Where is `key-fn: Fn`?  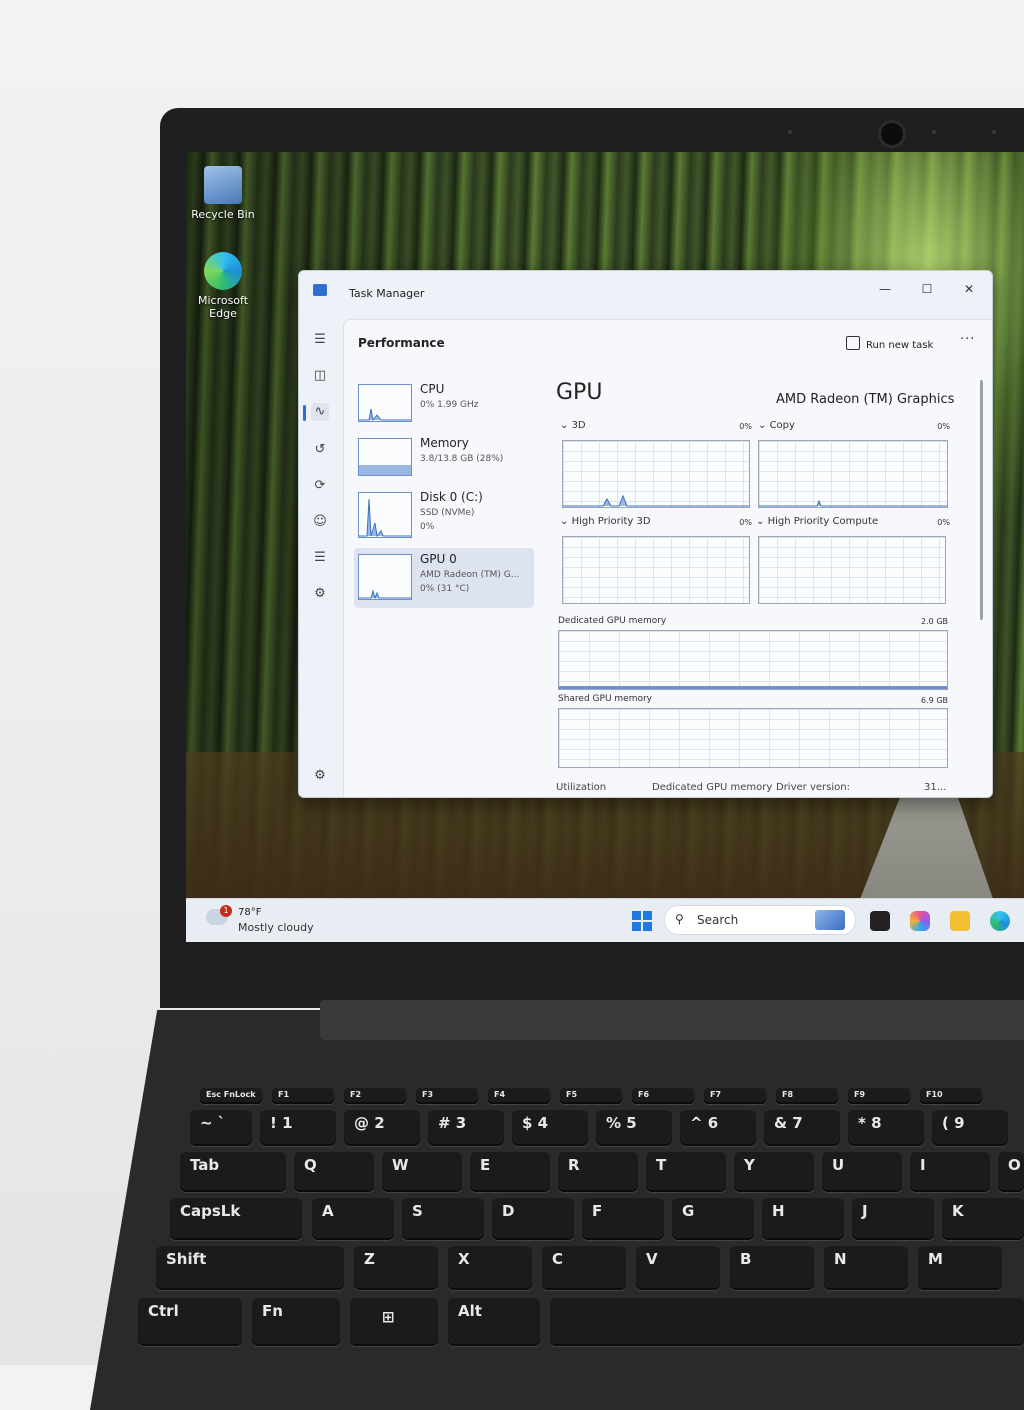 key-fn: Fn is located at coordinates (296, 1322).